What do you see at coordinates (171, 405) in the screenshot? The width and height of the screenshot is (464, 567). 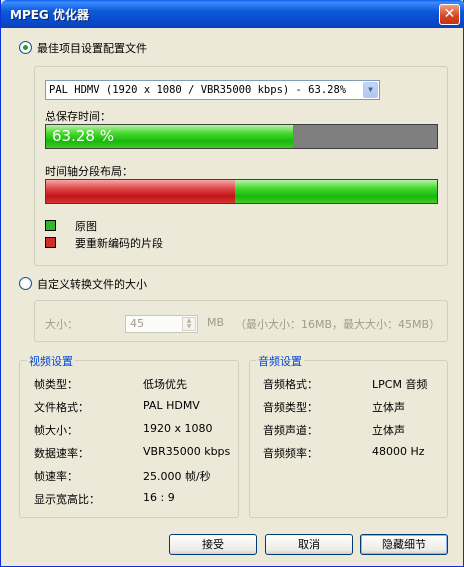 I see `video-row-value: PAL HDMV` at bounding box center [171, 405].